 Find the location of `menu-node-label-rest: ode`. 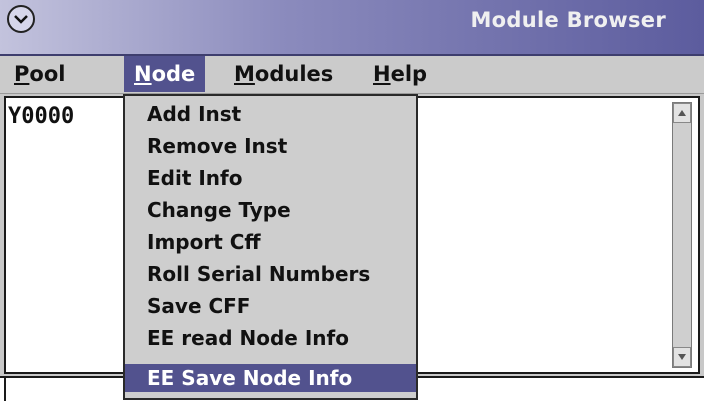

menu-node-label-rest: ode is located at coordinates (173, 74).